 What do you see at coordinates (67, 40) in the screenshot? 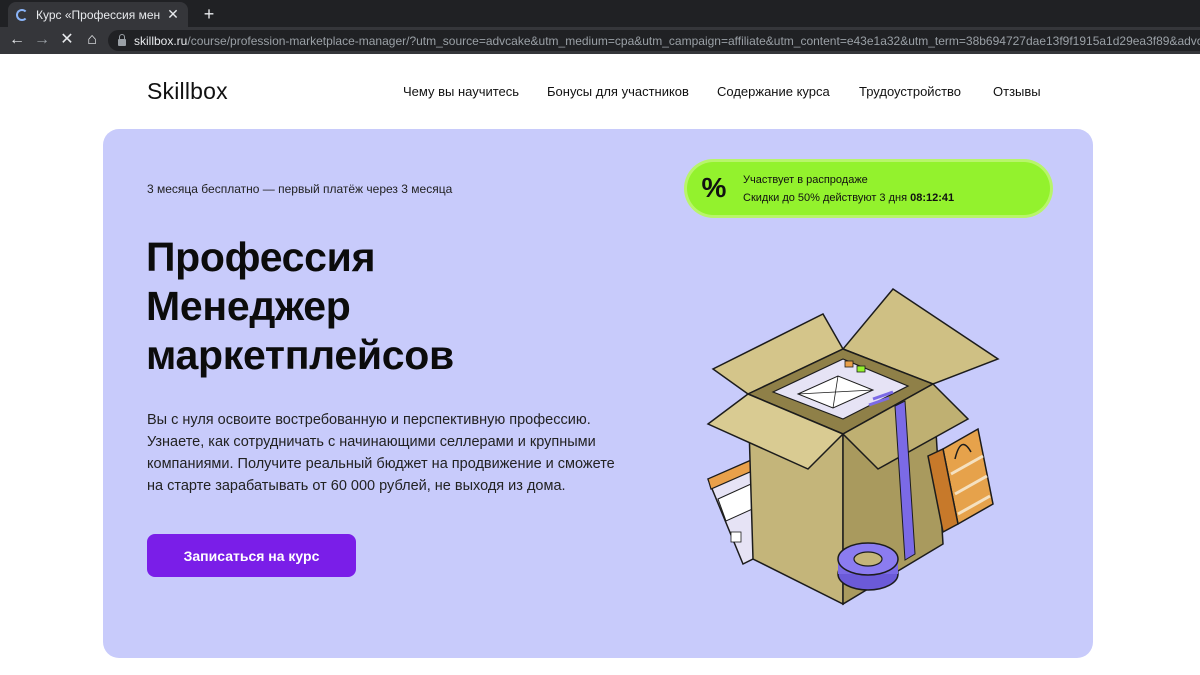
I see `stop-button: ✕` at bounding box center [67, 40].